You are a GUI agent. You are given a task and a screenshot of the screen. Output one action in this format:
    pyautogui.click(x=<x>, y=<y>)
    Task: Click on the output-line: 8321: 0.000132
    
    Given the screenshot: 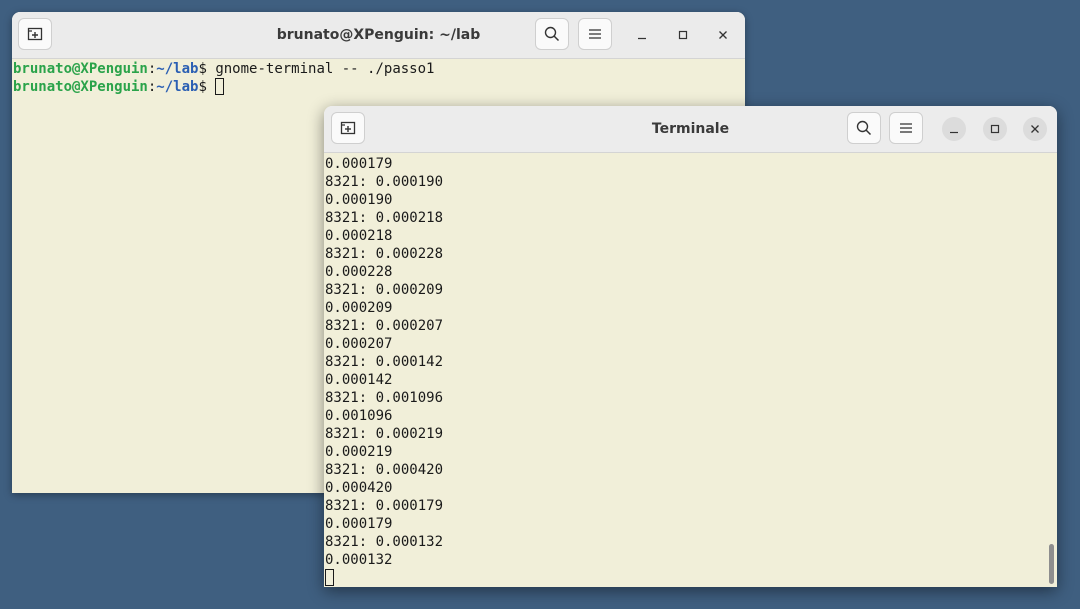 What is the action you would take?
    pyautogui.click(x=384, y=542)
    